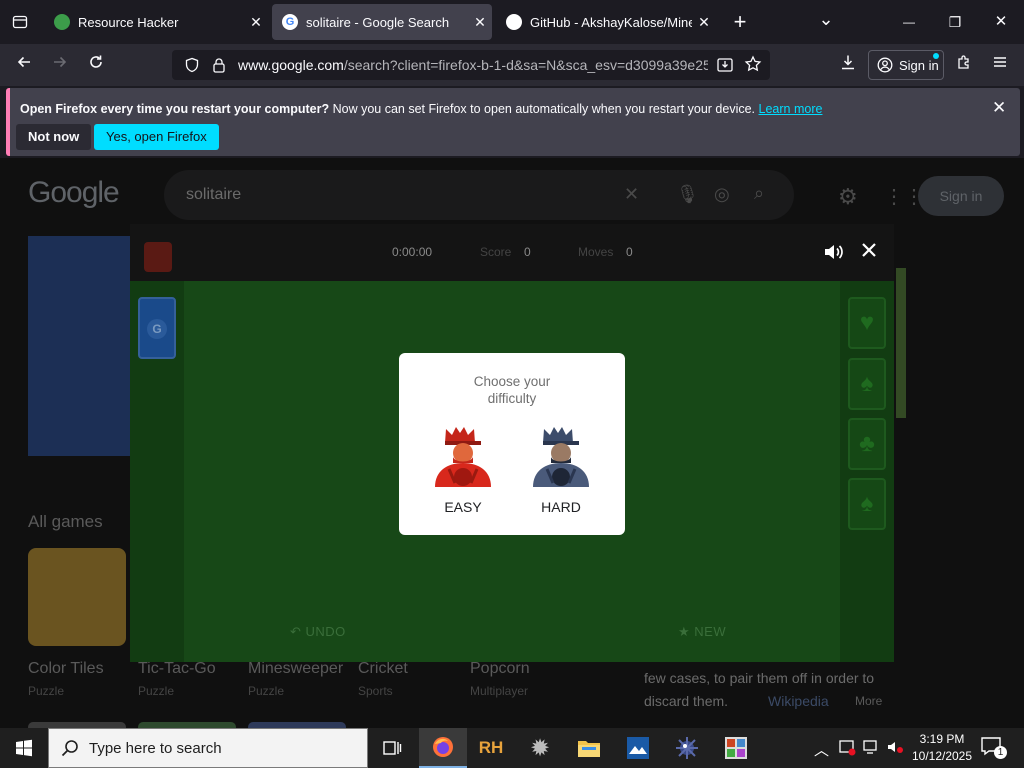 The height and width of the screenshot is (768, 1024). Describe the element at coordinates (20, 22) in the screenshot. I see `firefox-view-icon` at that location.